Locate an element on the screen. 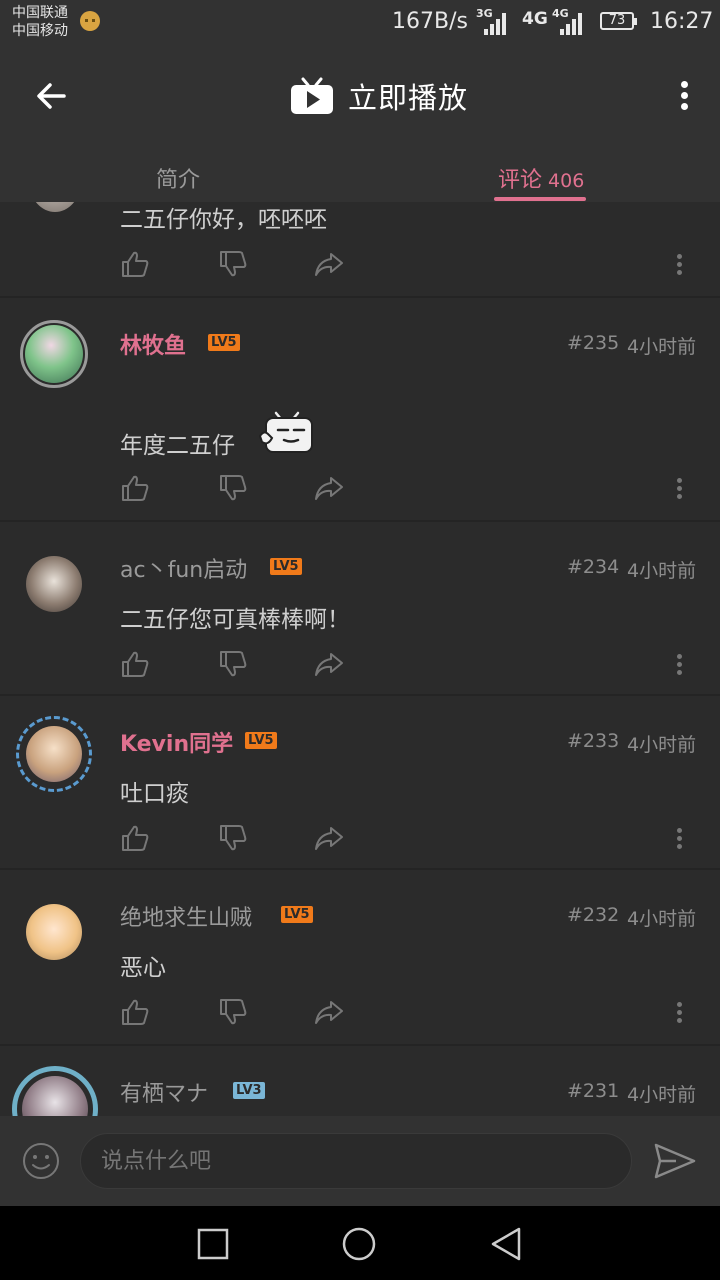 This screenshot has height=1280, width=720. play-now-button: 立即播放 is located at coordinates (379, 96).